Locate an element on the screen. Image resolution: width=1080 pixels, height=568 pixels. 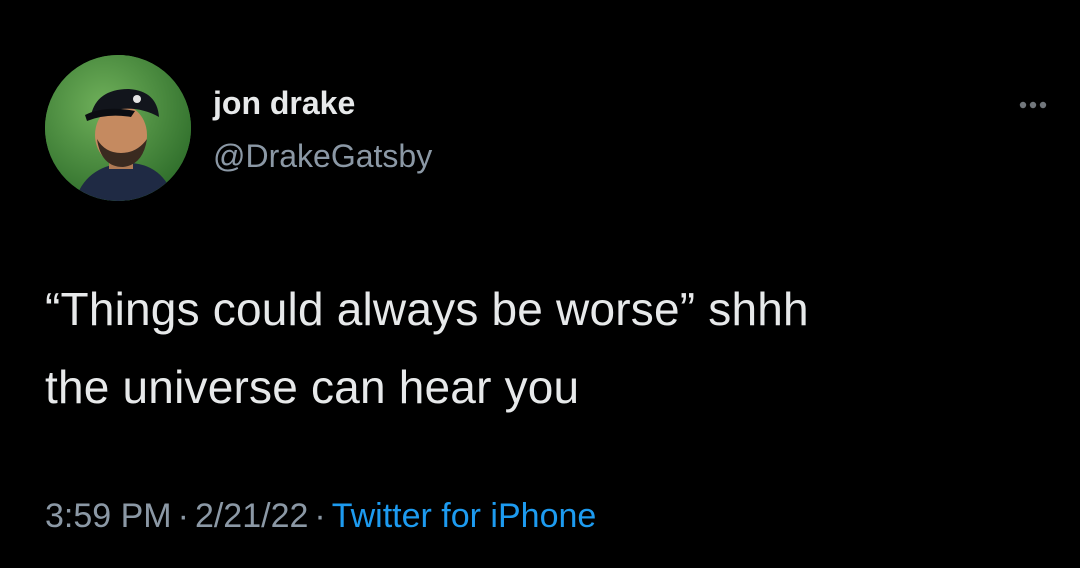
tweet-text-line: “Things could always be worse” shhh is located at coordinates (427, 309).